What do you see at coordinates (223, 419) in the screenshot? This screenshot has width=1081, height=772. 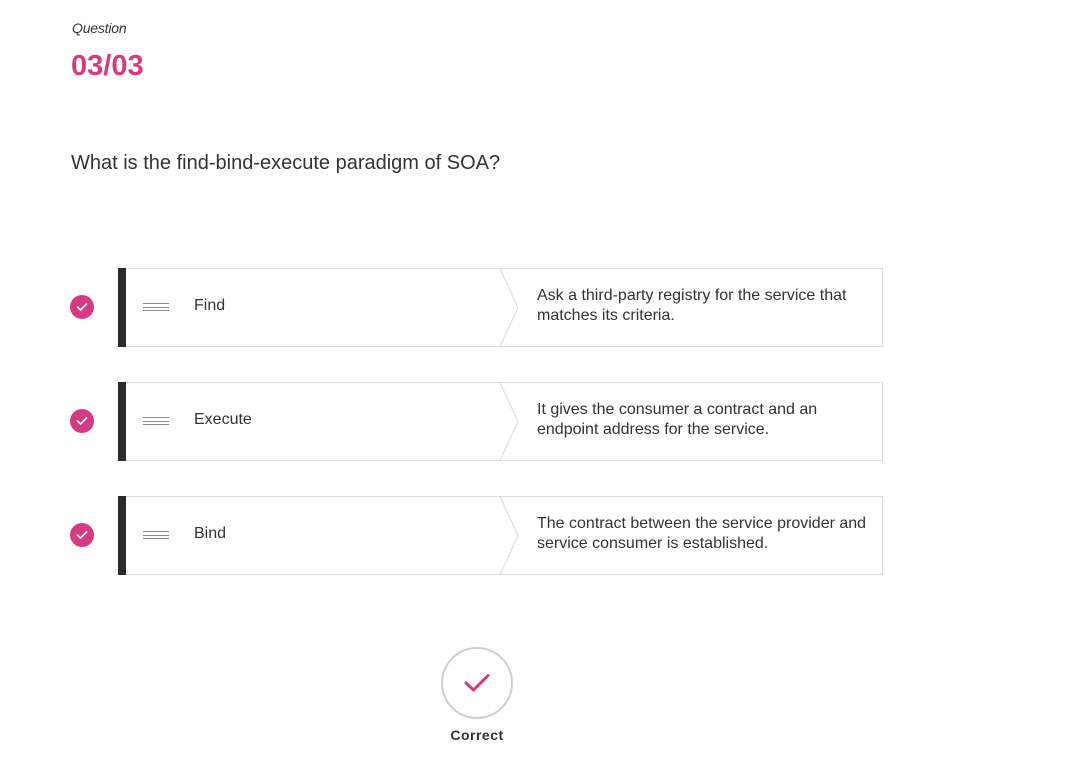 I see `term-label: Execute` at bounding box center [223, 419].